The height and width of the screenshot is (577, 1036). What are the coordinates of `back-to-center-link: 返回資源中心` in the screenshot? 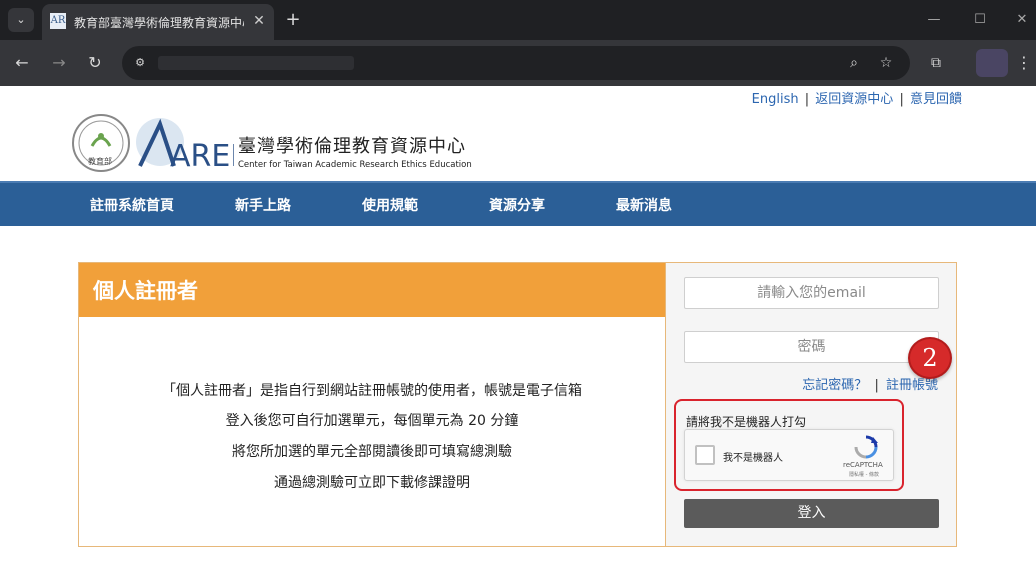 It's located at (854, 99).